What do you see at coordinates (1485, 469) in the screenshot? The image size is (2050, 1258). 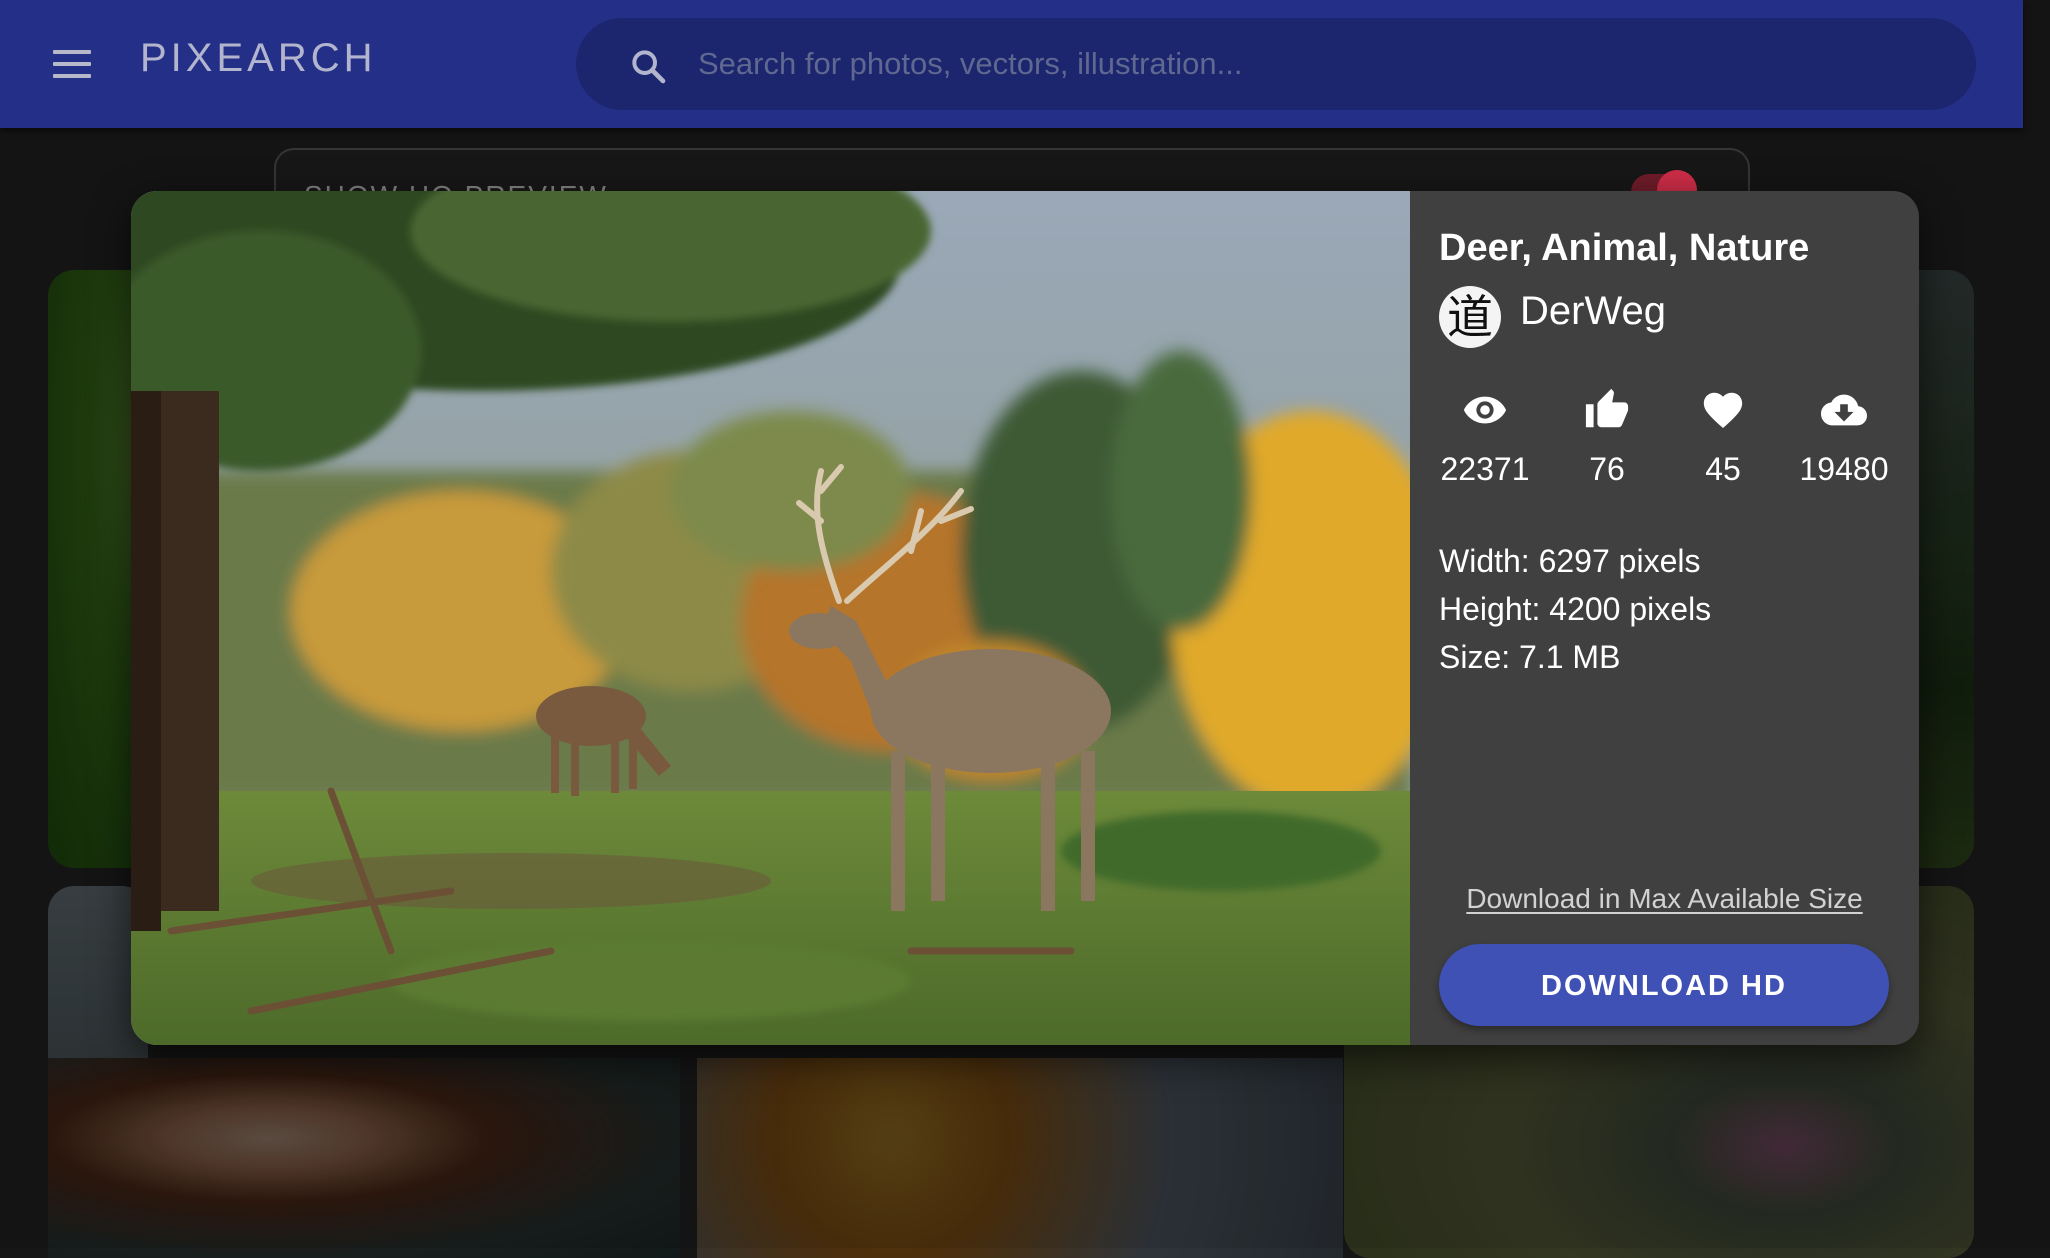 I see `views-count: 22371` at bounding box center [1485, 469].